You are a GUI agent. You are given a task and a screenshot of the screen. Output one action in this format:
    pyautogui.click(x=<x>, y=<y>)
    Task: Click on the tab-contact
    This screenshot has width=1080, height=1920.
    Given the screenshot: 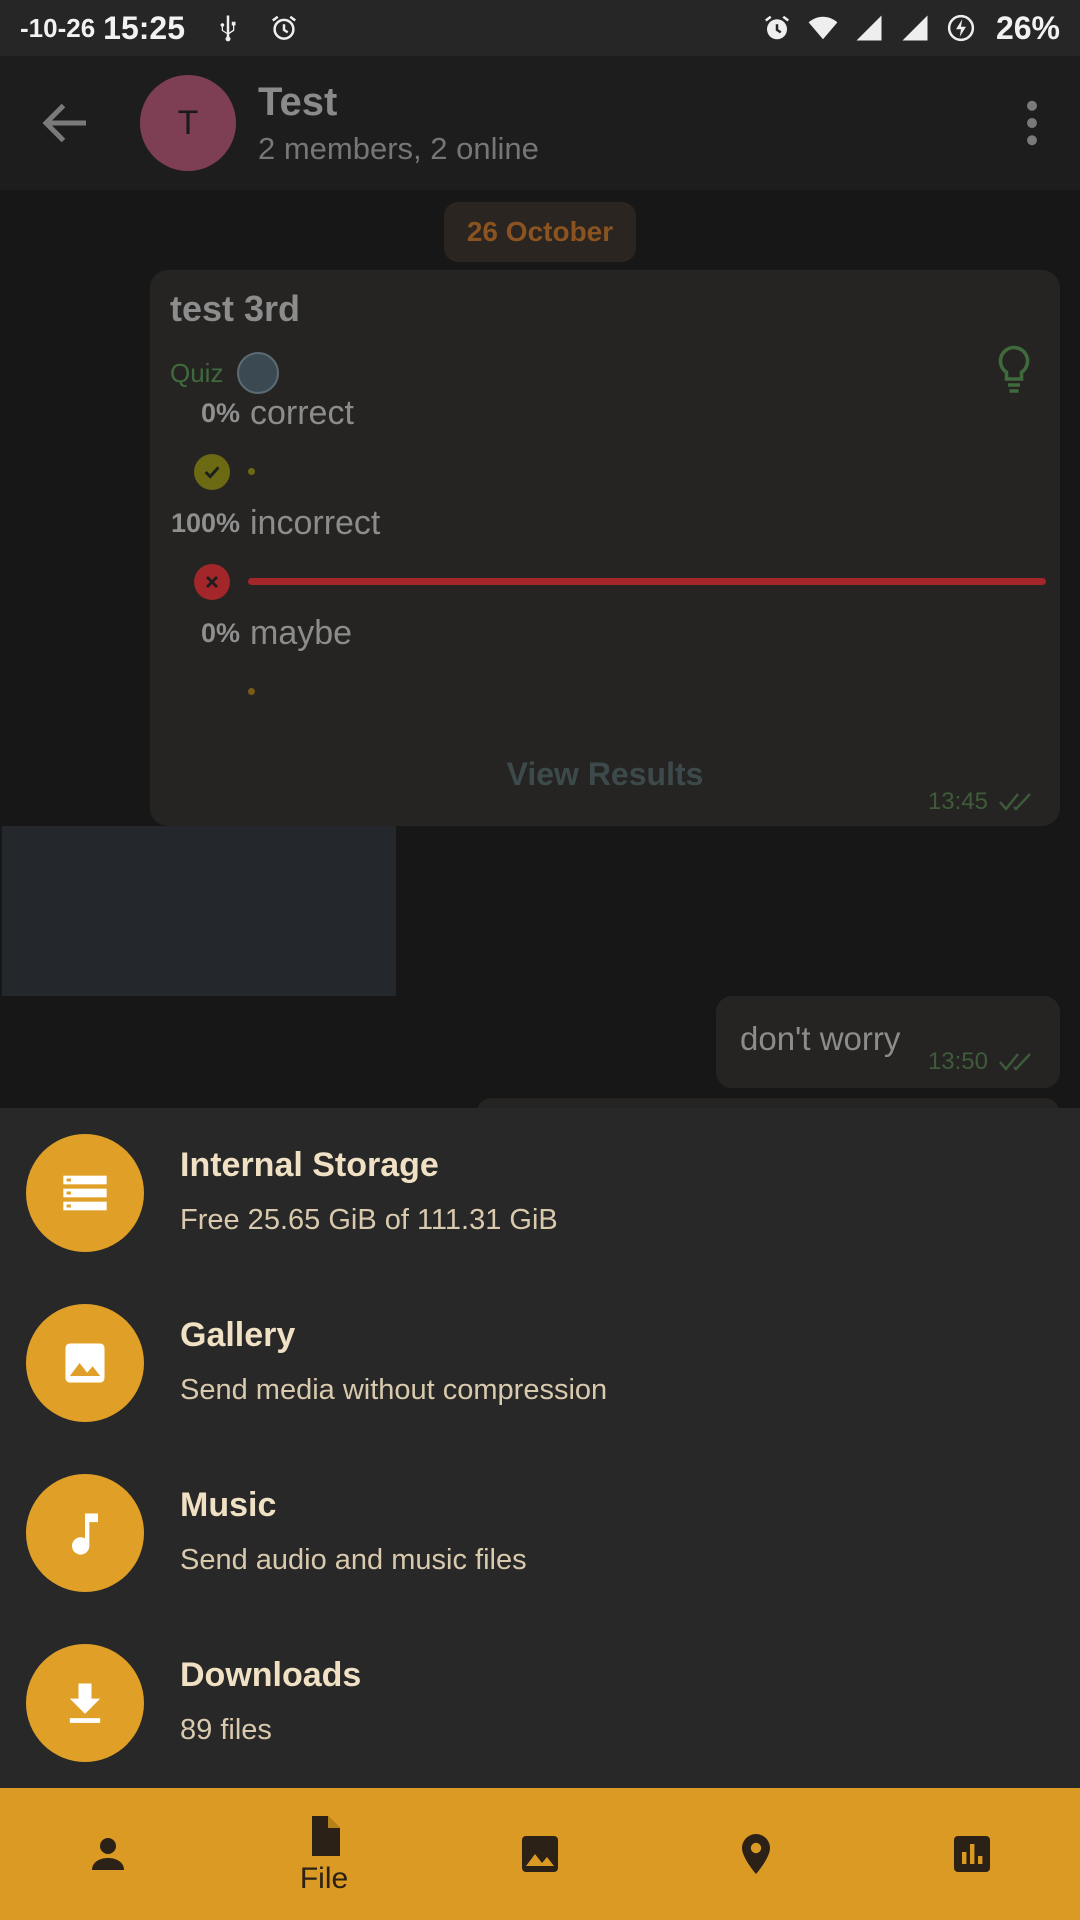 What is the action you would take?
    pyautogui.click(x=108, y=1854)
    